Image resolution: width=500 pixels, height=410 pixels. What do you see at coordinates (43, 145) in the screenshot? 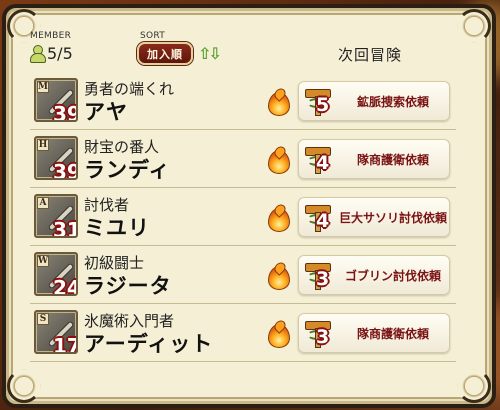
I see `rank-letter: H` at bounding box center [43, 145].